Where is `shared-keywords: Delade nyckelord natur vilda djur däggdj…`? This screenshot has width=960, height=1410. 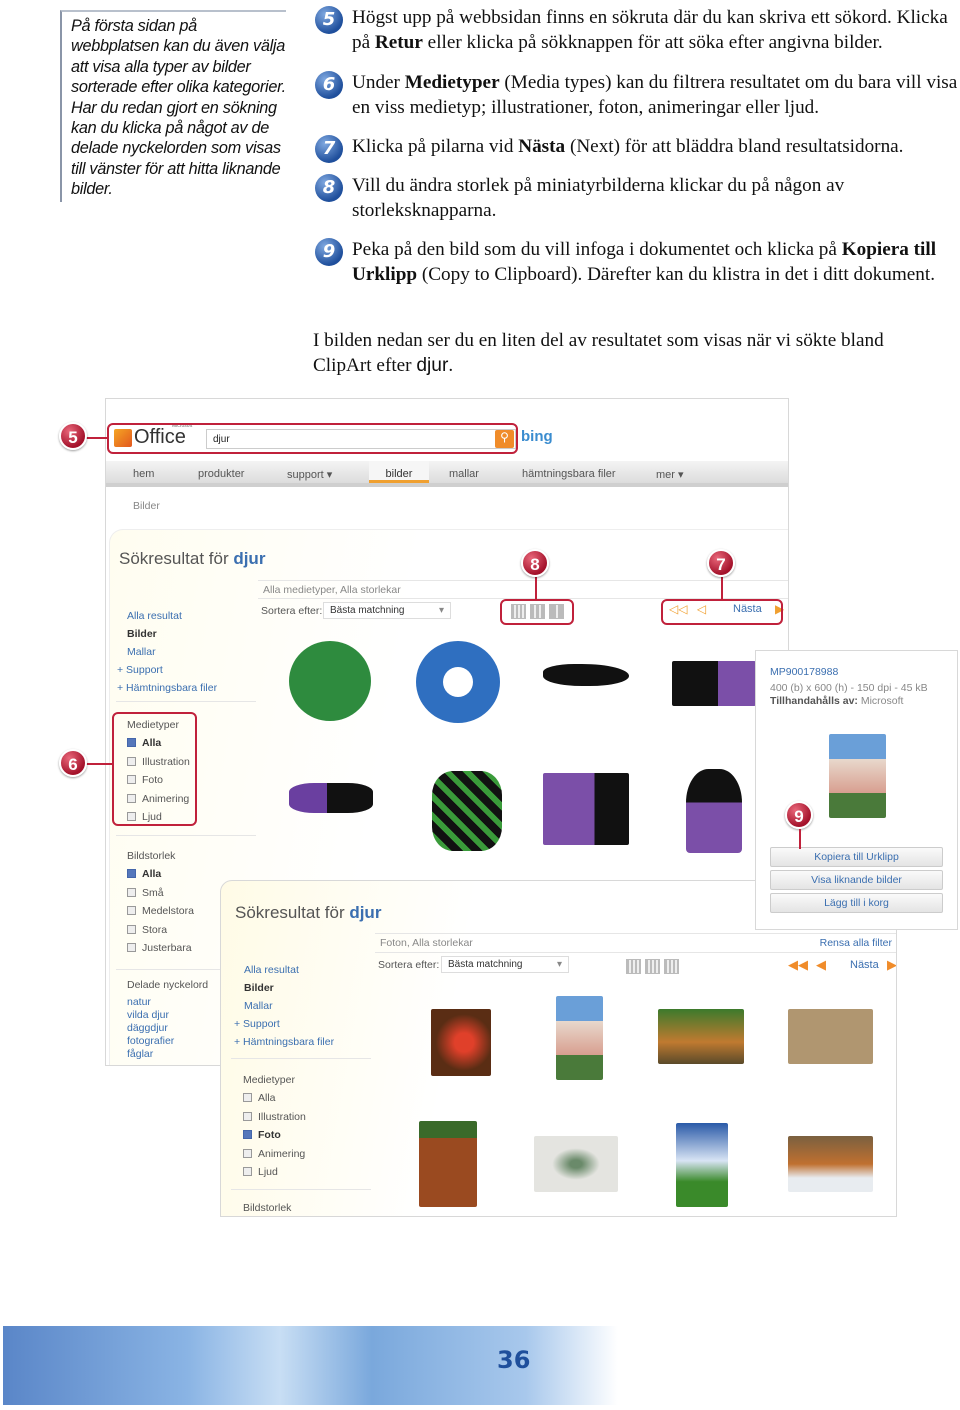 shared-keywords: Delade nyckelord natur vilda djur däggdj… is located at coordinates (168, 1020).